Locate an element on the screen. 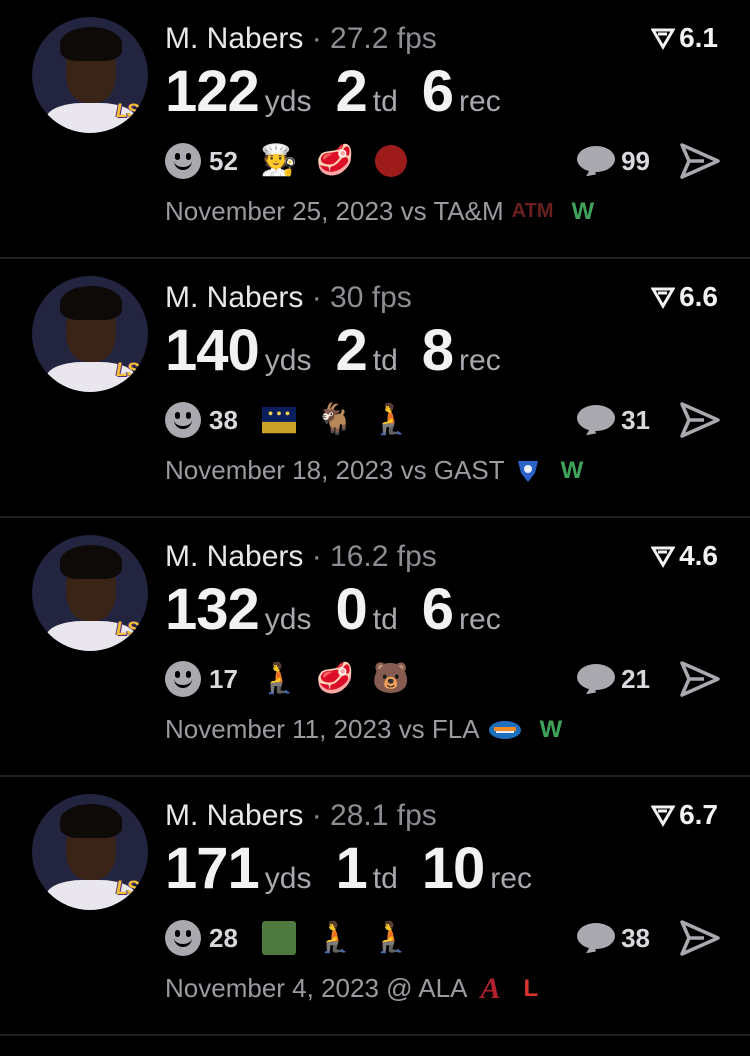 The height and width of the screenshot is (1056, 750). comments: 99 is located at coordinates (613, 161).